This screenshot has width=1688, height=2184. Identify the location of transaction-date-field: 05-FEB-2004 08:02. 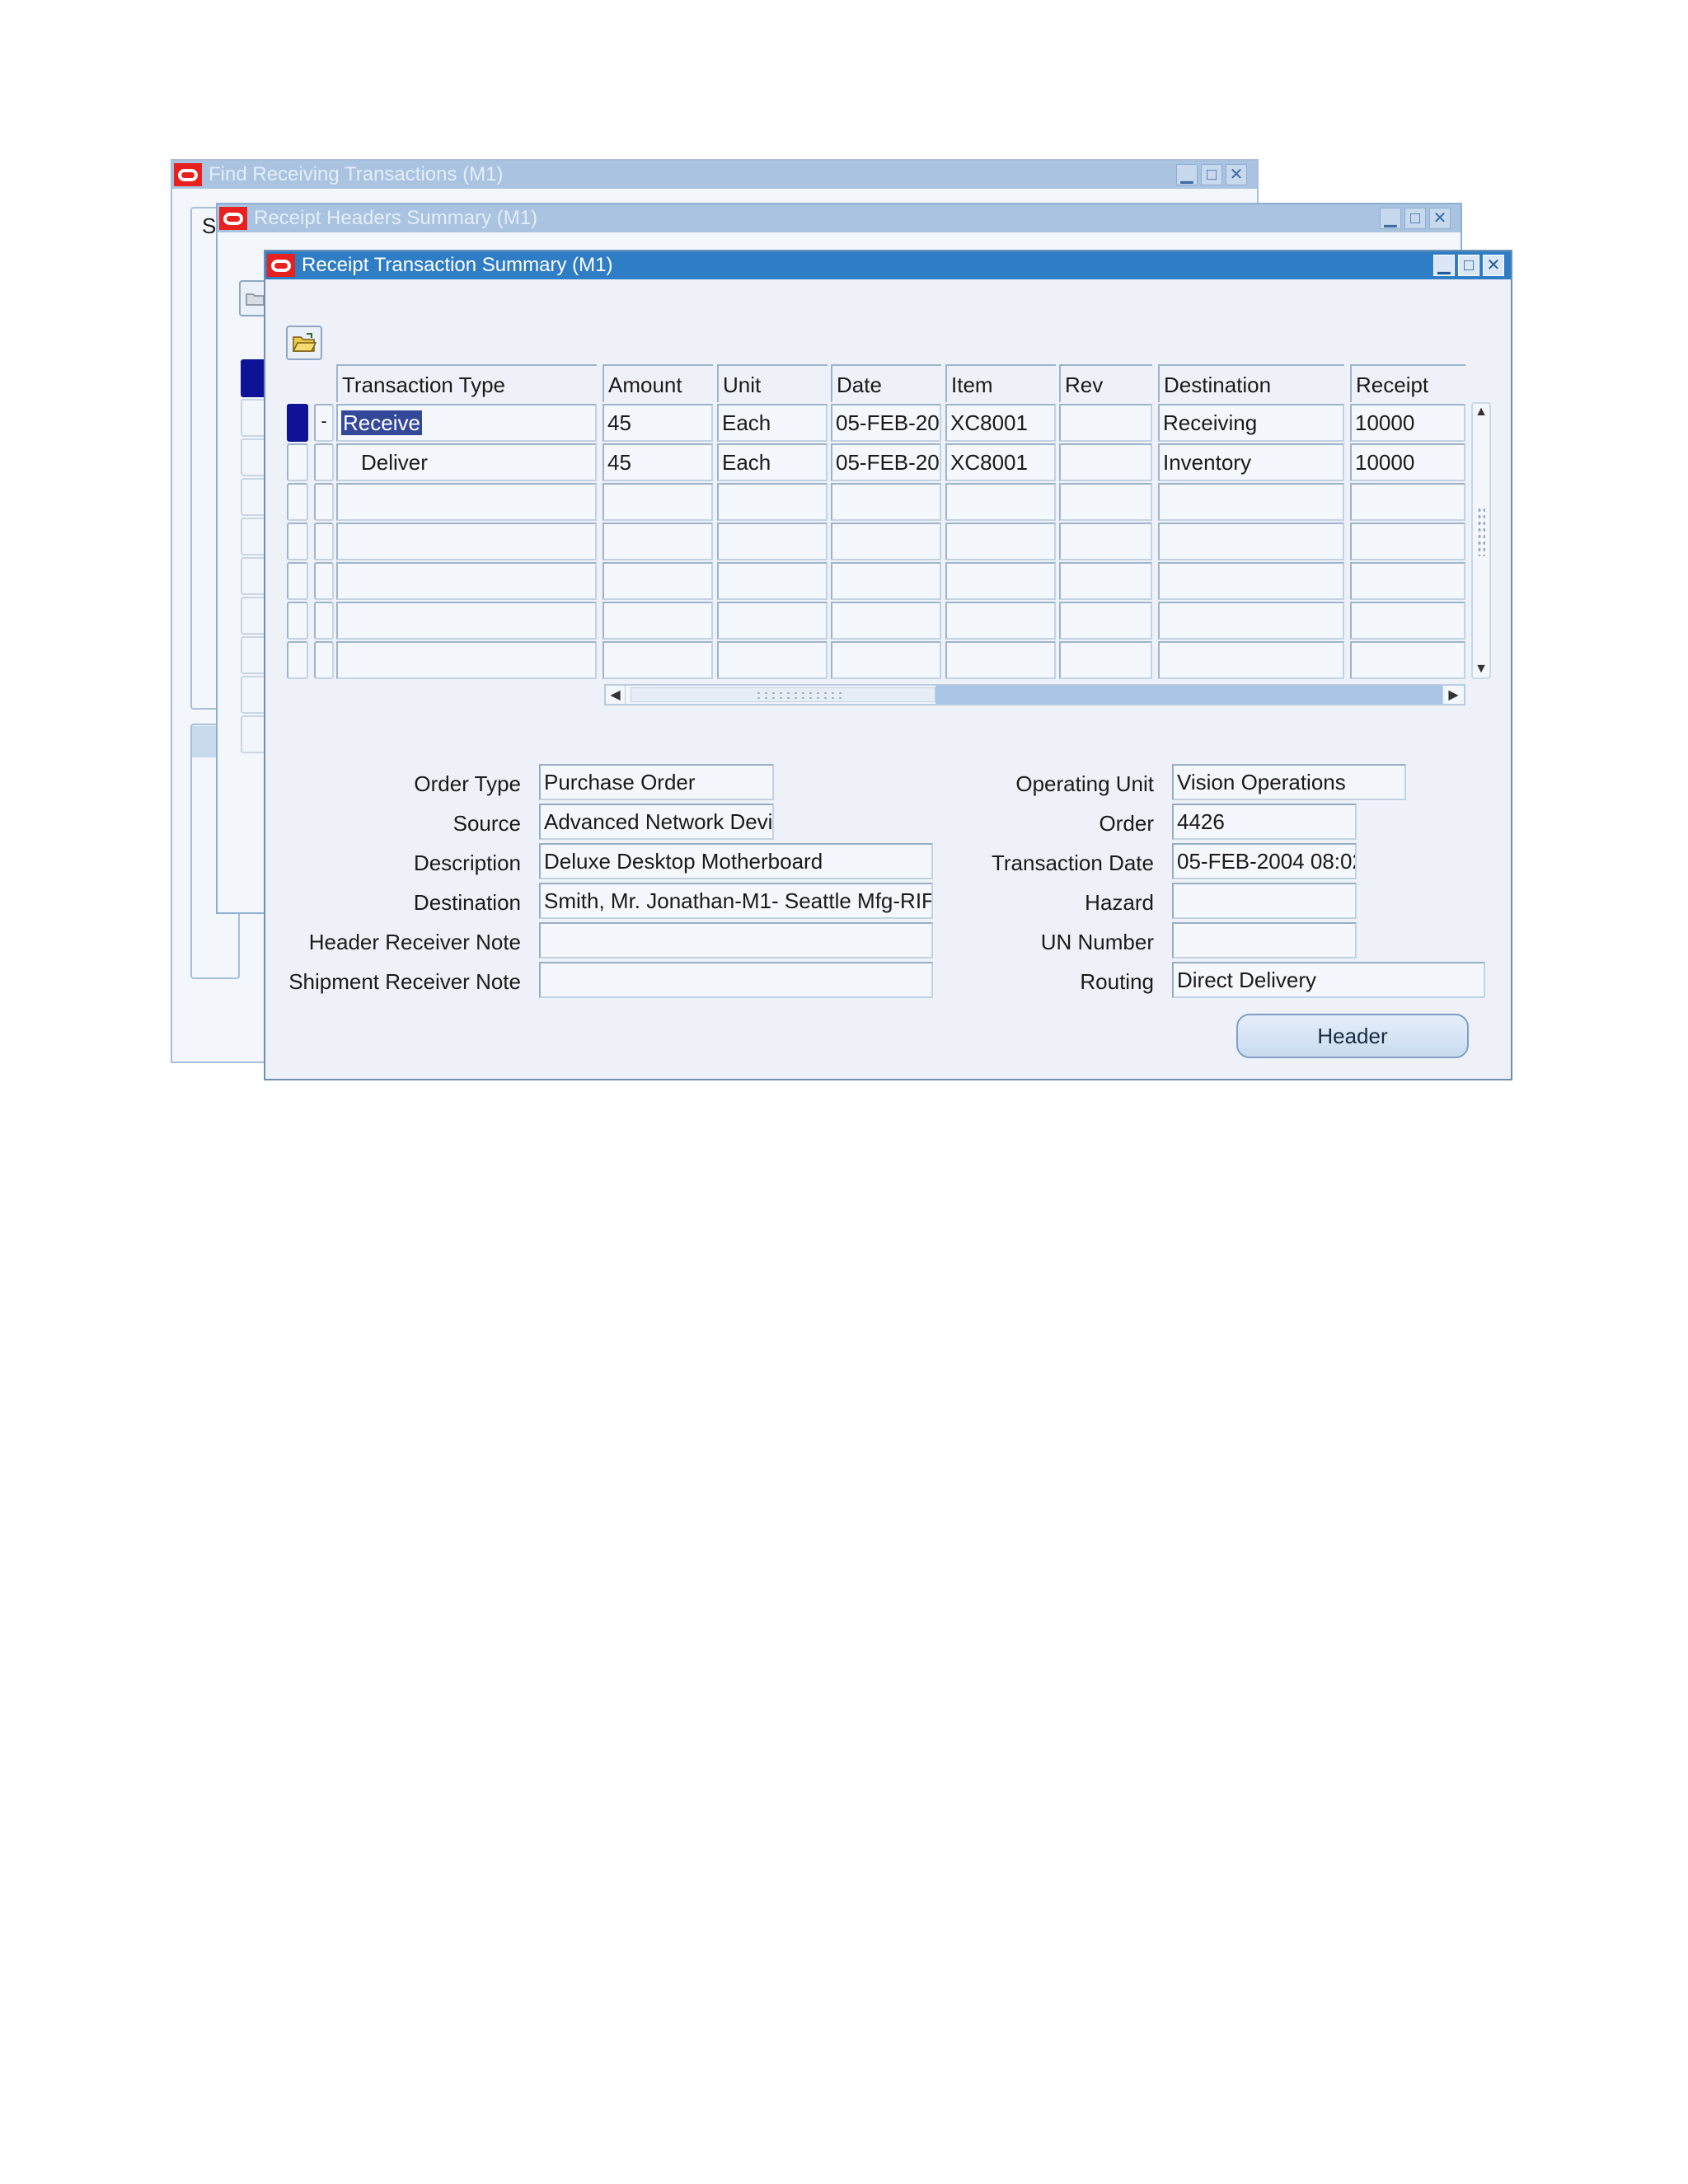
(1265, 861).